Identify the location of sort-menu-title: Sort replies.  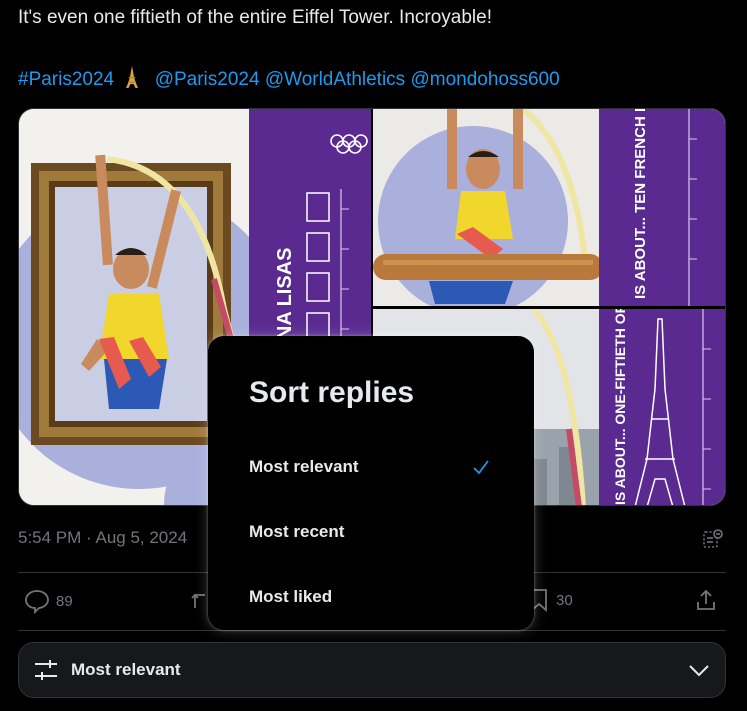
(332, 392).